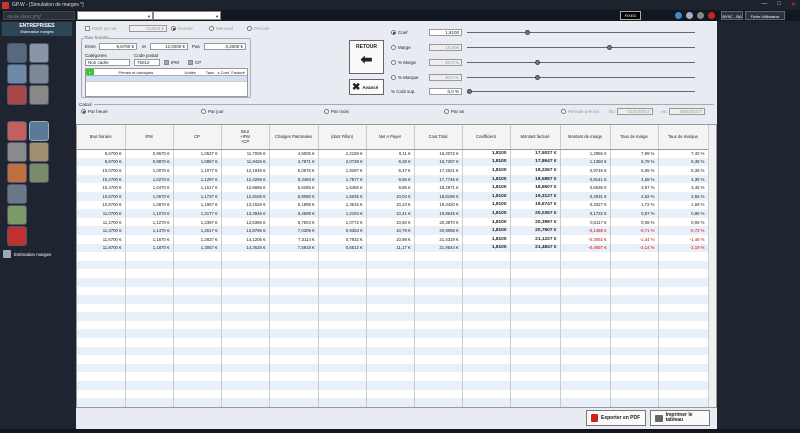  I want to click on column-header: Montant facturé, so click(535, 137).